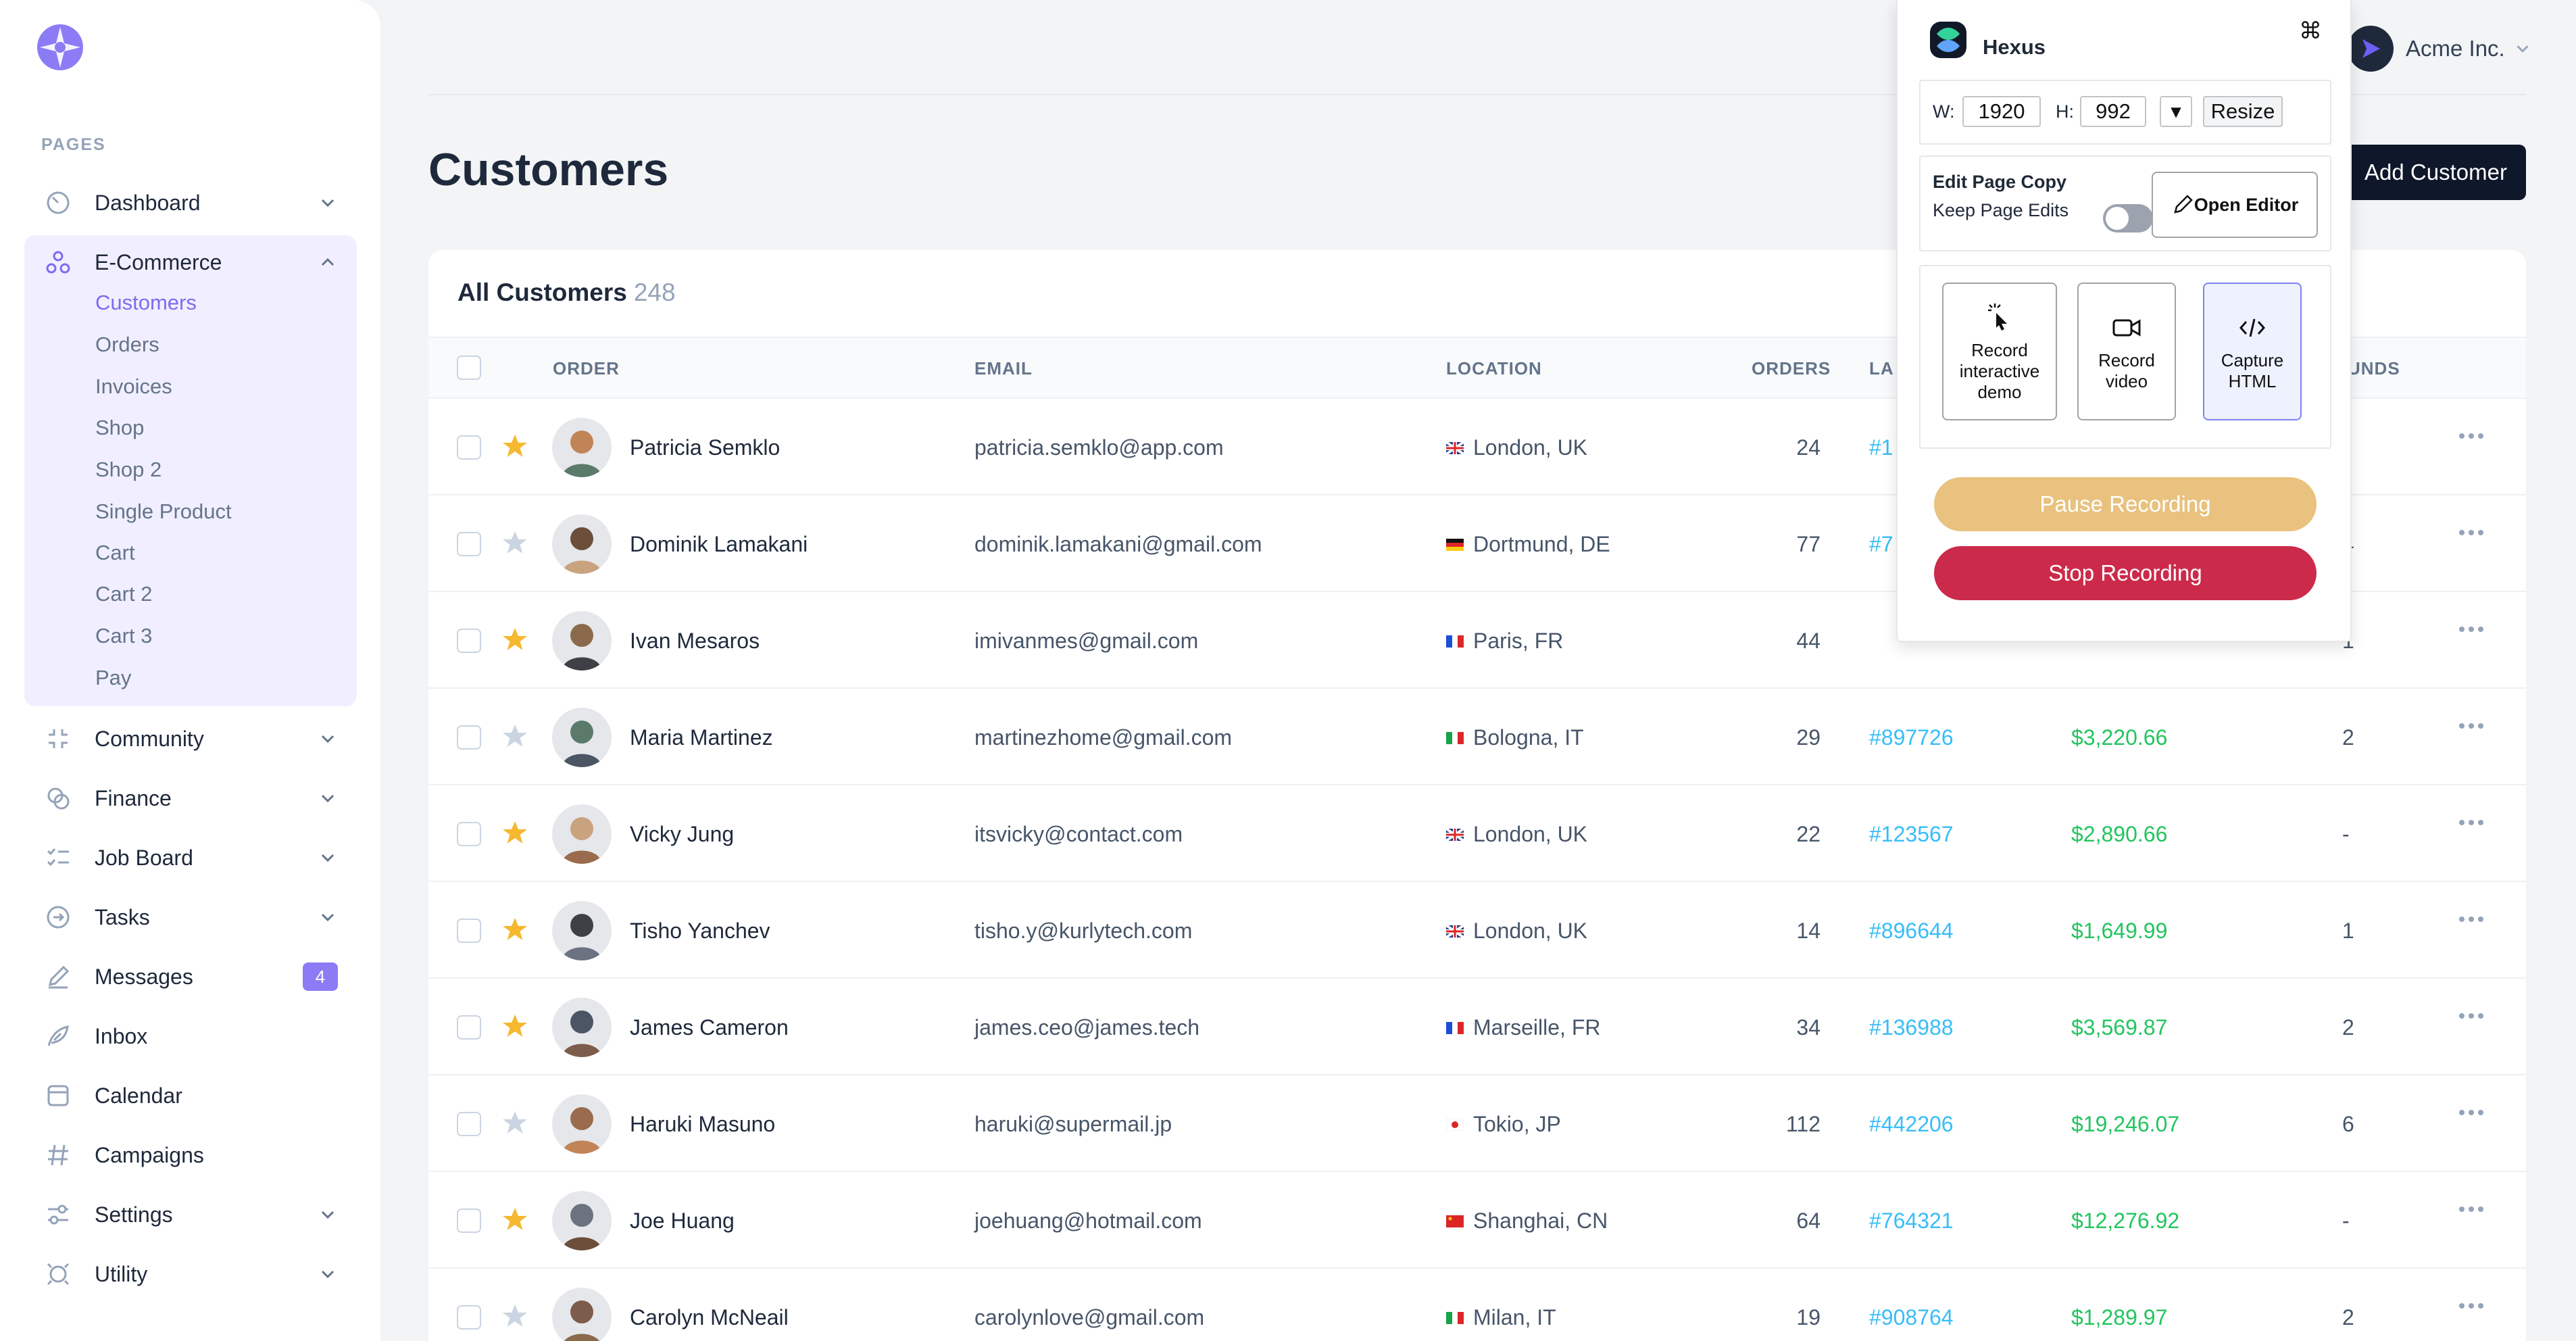 Image resolution: width=2576 pixels, height=1341 pixels. What do you see at coordinates (146, 303) in the screenshot?
I see `sidebar-subitem-customers: Customers` at bounding box center [146, 303].